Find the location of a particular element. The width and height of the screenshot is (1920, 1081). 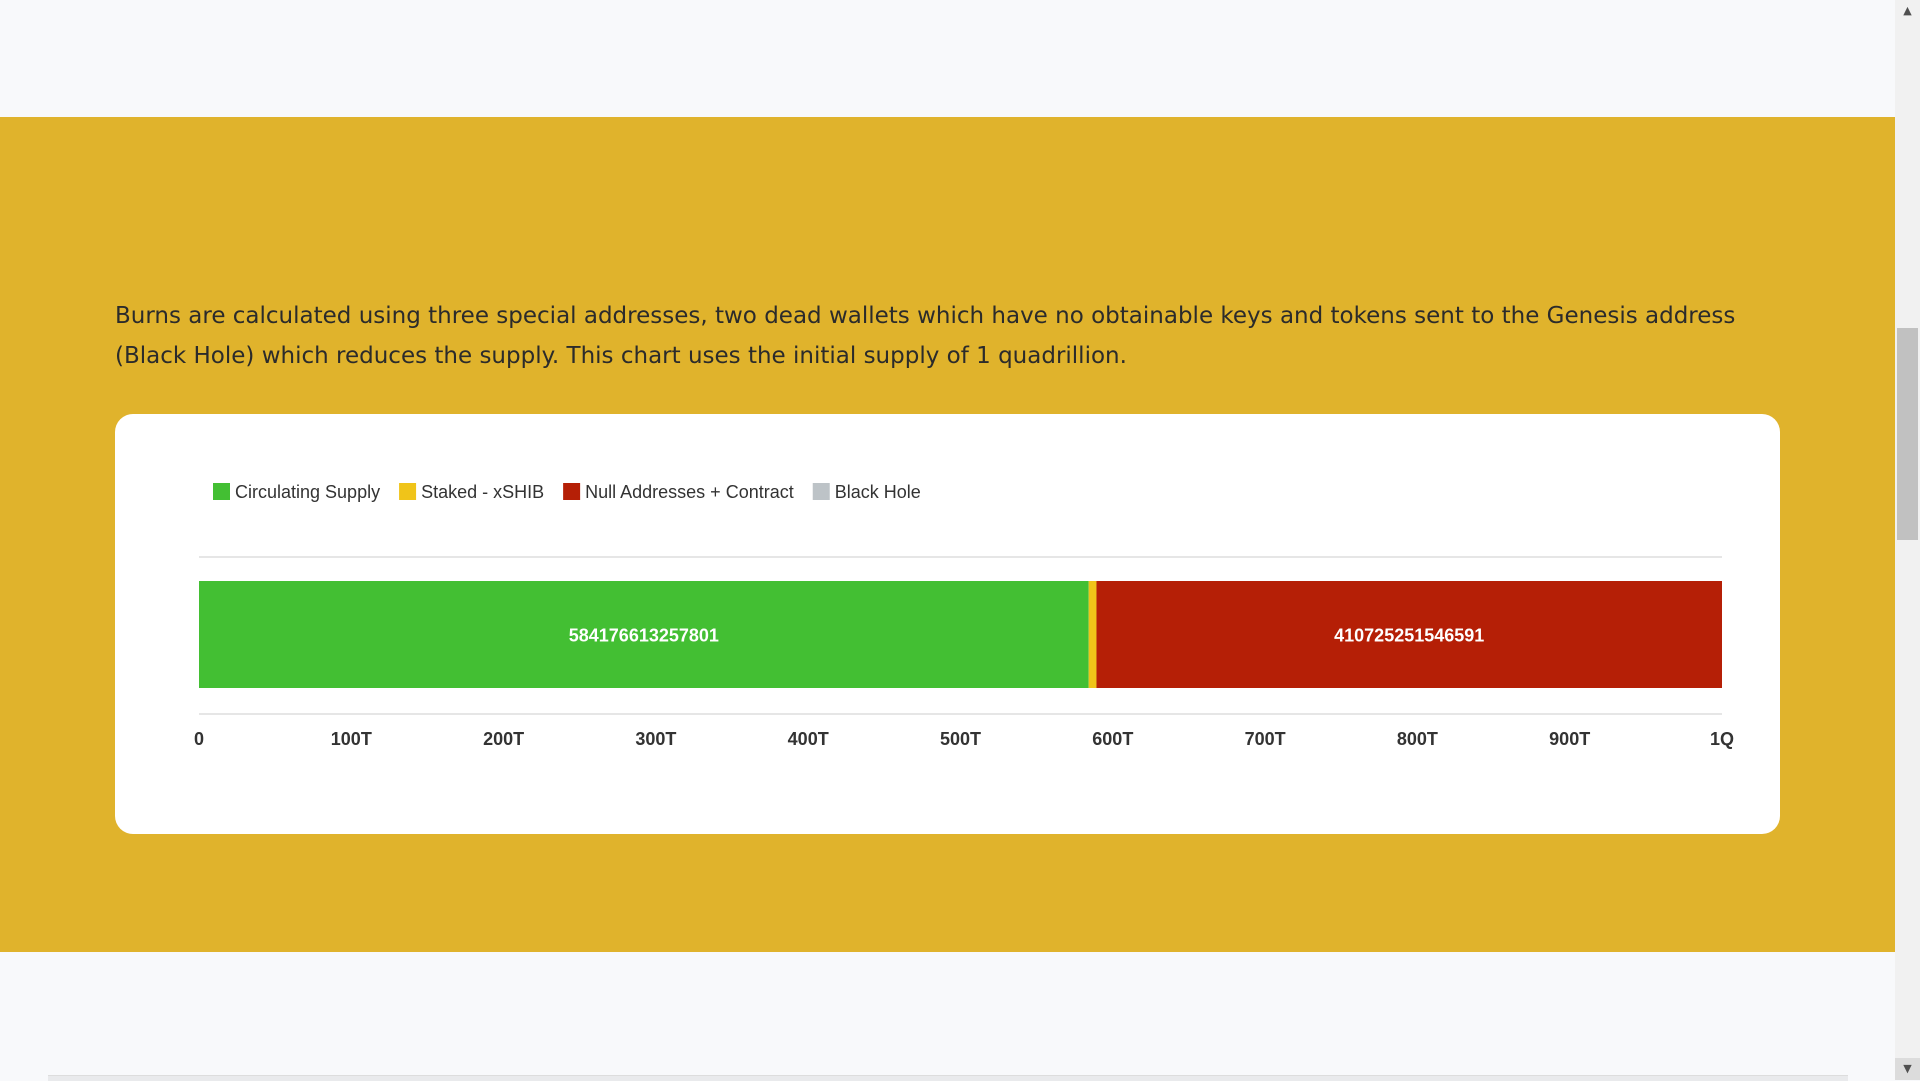

legend-label-staked-xshib: Staked - xSHIB is located at coordinates (482, 492).